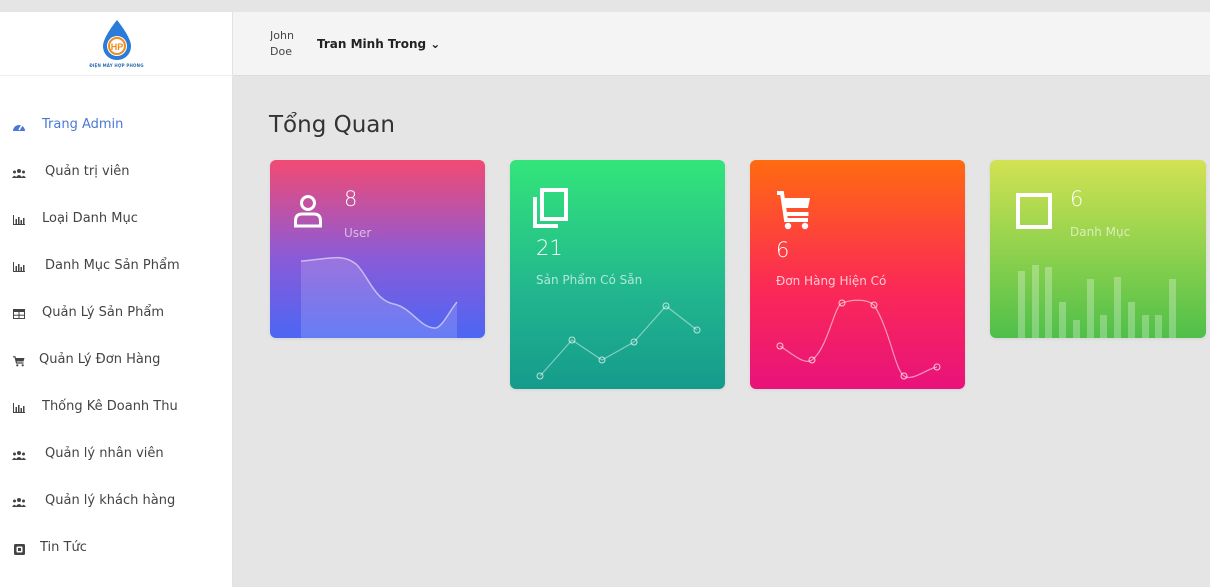  What do you see at coordinates (358, 233) in the screenshot?
I see `user-label: User` at bounding box center [358, 233].